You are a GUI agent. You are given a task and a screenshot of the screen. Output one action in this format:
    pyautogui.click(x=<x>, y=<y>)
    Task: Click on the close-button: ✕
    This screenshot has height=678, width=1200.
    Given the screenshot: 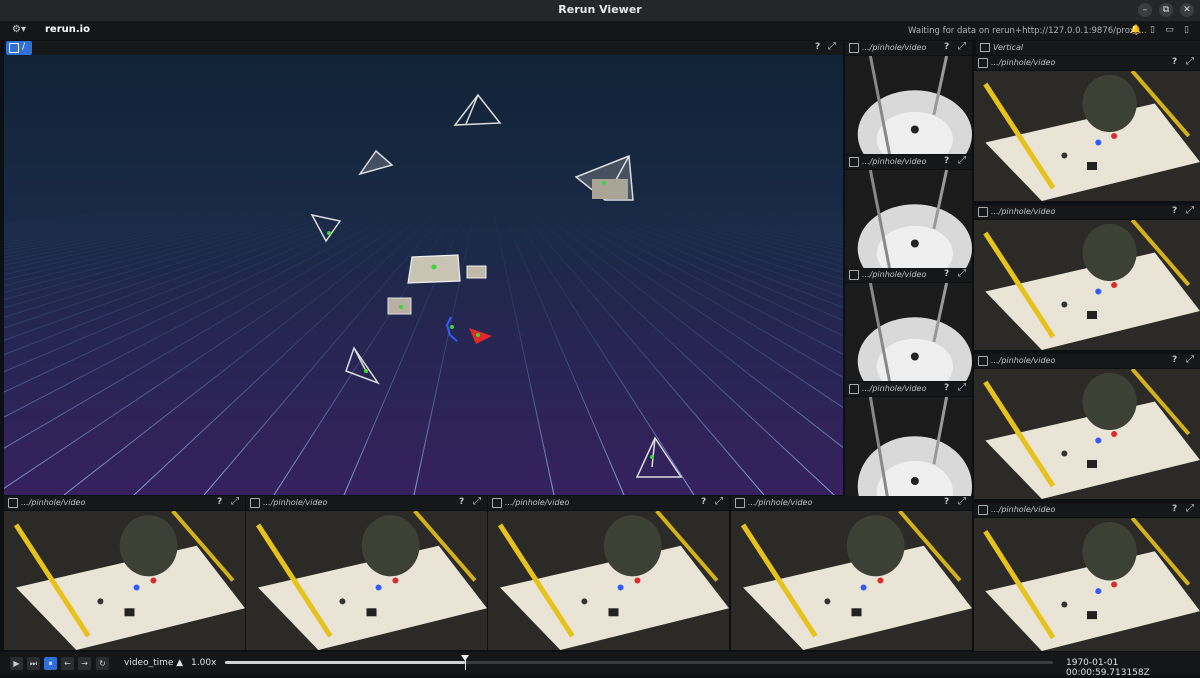 What is the action you would take?
    pyautogui.click(x=1187, y=10)
    